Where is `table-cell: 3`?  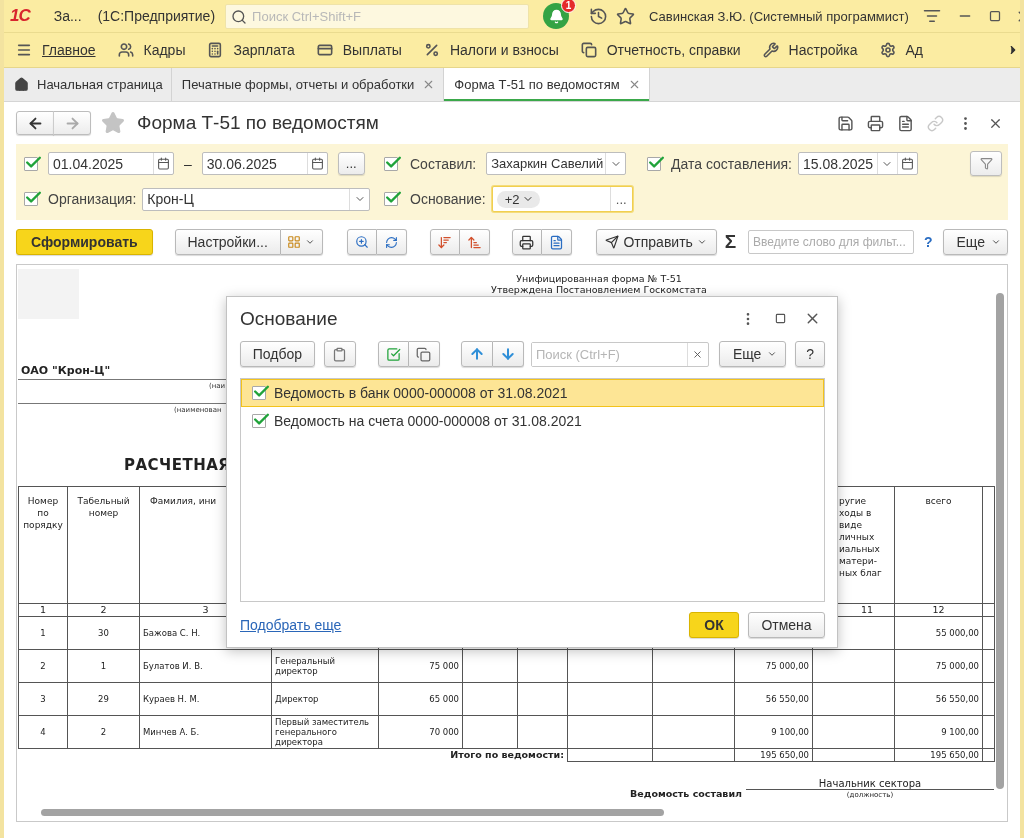 table-cell: 3 is located at coordinates (43, 699).